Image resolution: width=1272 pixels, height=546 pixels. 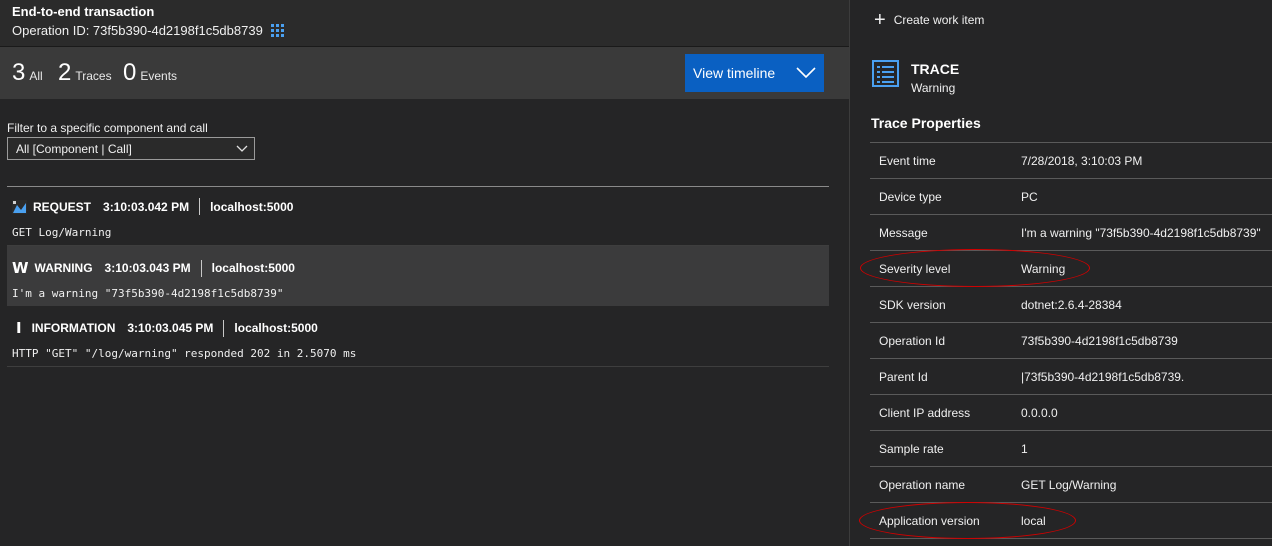 I want to click on filter-label: Filter to a specific component and call, so click(x=107, y=128).